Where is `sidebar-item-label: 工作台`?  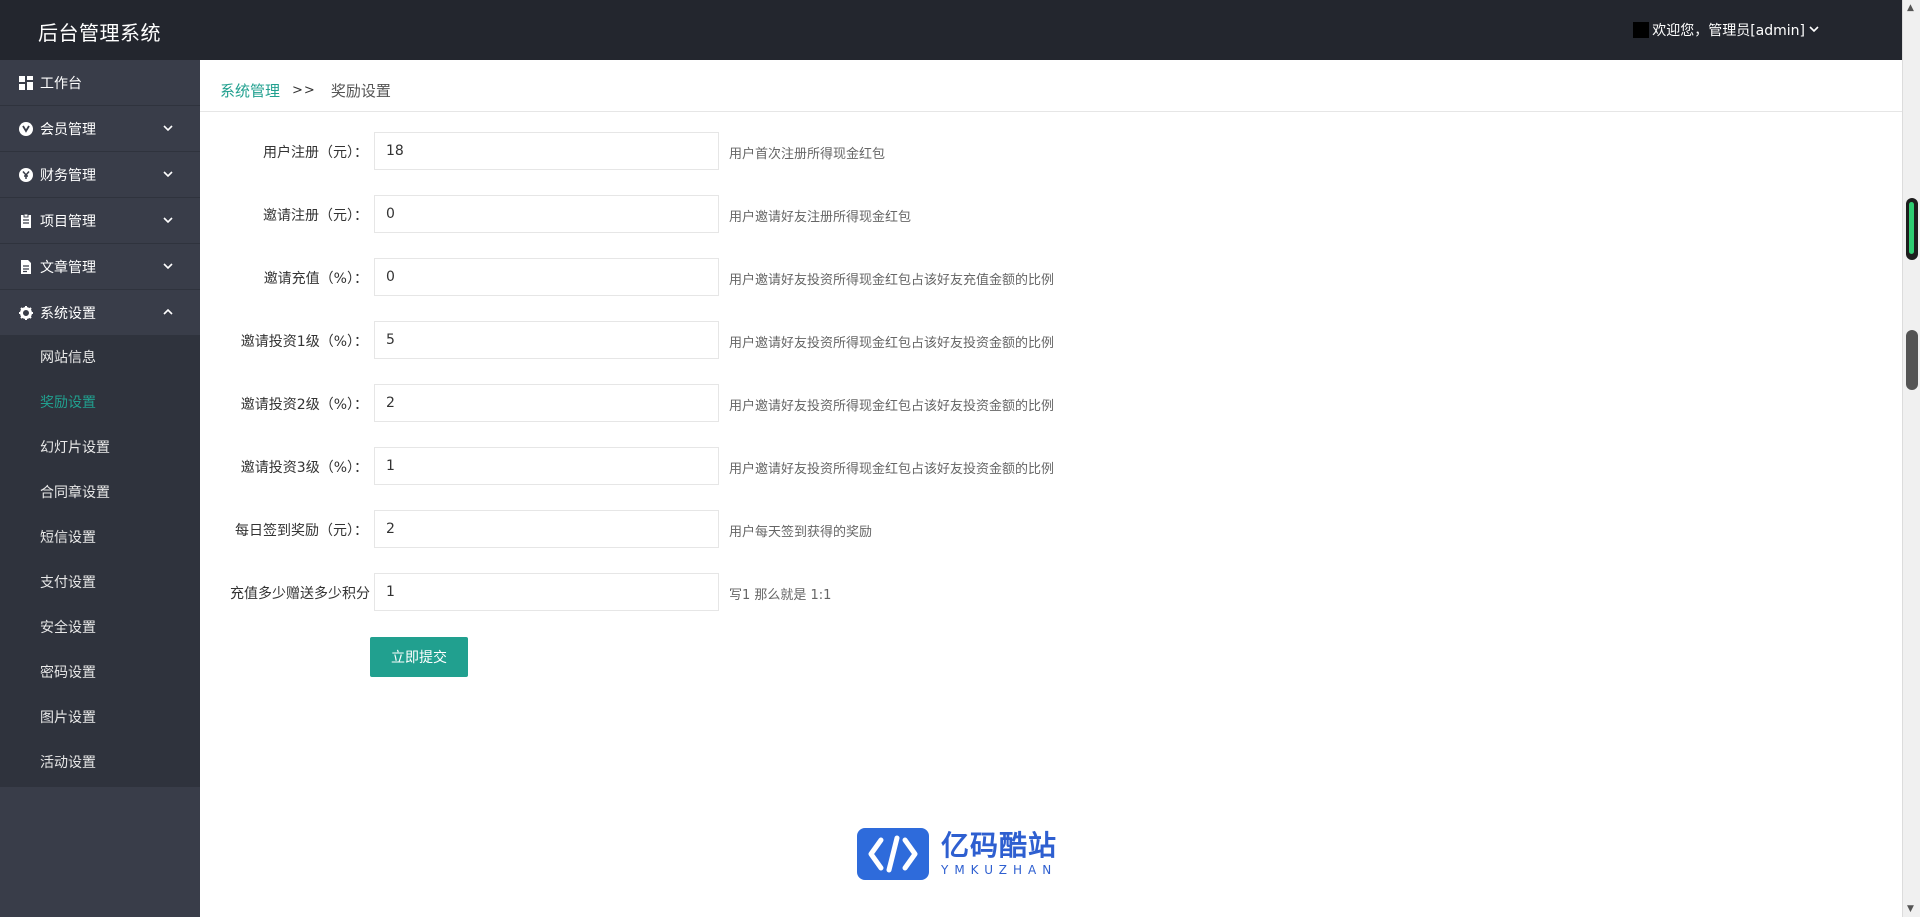
sidebar-item-label: 工作台 is located at coordinates (61, 83).